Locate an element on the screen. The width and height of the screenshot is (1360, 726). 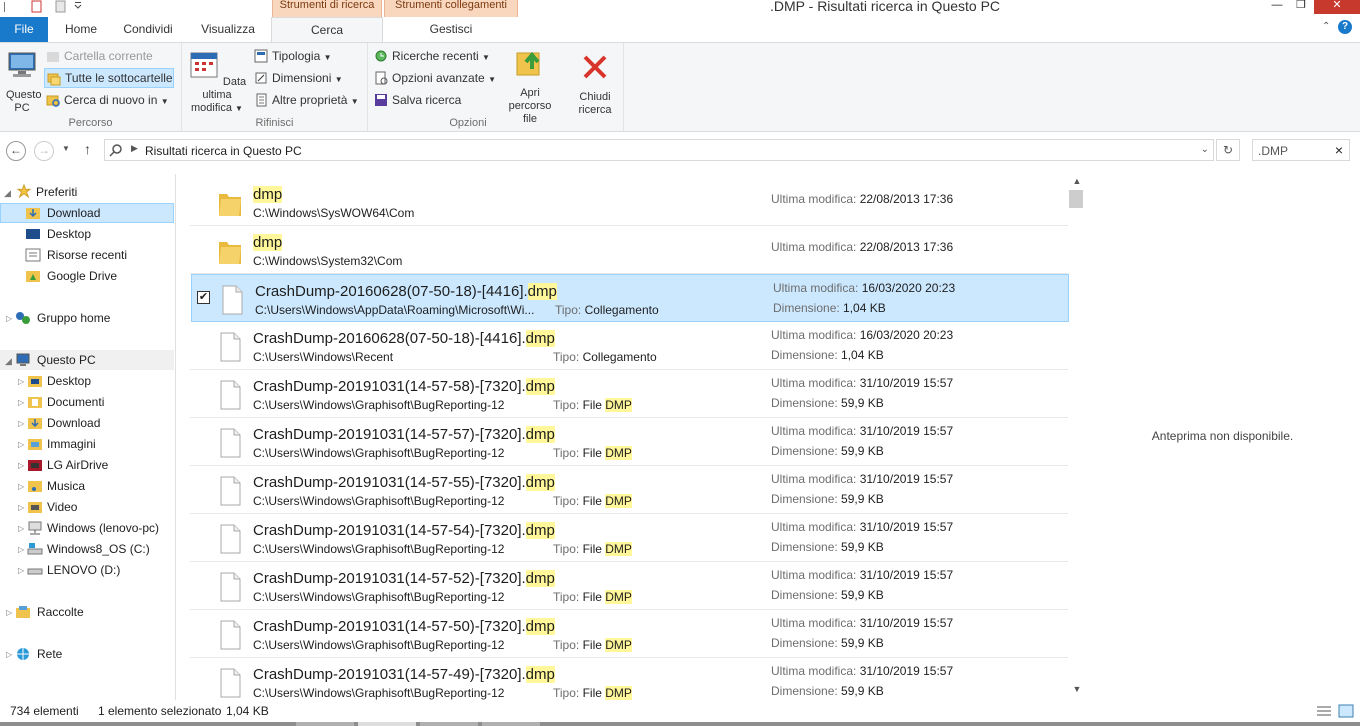
nav-windows8-os: ▷ Windows8_OS (C:) is located at coordinates (75, 549).